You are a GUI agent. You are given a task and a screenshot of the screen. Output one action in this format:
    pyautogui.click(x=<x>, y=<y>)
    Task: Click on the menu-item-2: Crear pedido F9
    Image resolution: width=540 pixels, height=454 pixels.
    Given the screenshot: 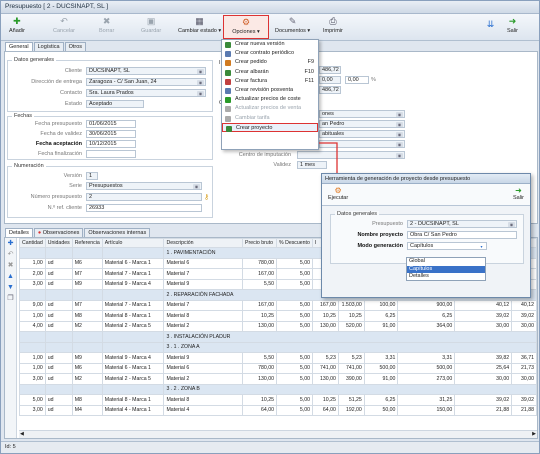 What is the action you would take?
    pyautogui.click(x=270, y=62)
    